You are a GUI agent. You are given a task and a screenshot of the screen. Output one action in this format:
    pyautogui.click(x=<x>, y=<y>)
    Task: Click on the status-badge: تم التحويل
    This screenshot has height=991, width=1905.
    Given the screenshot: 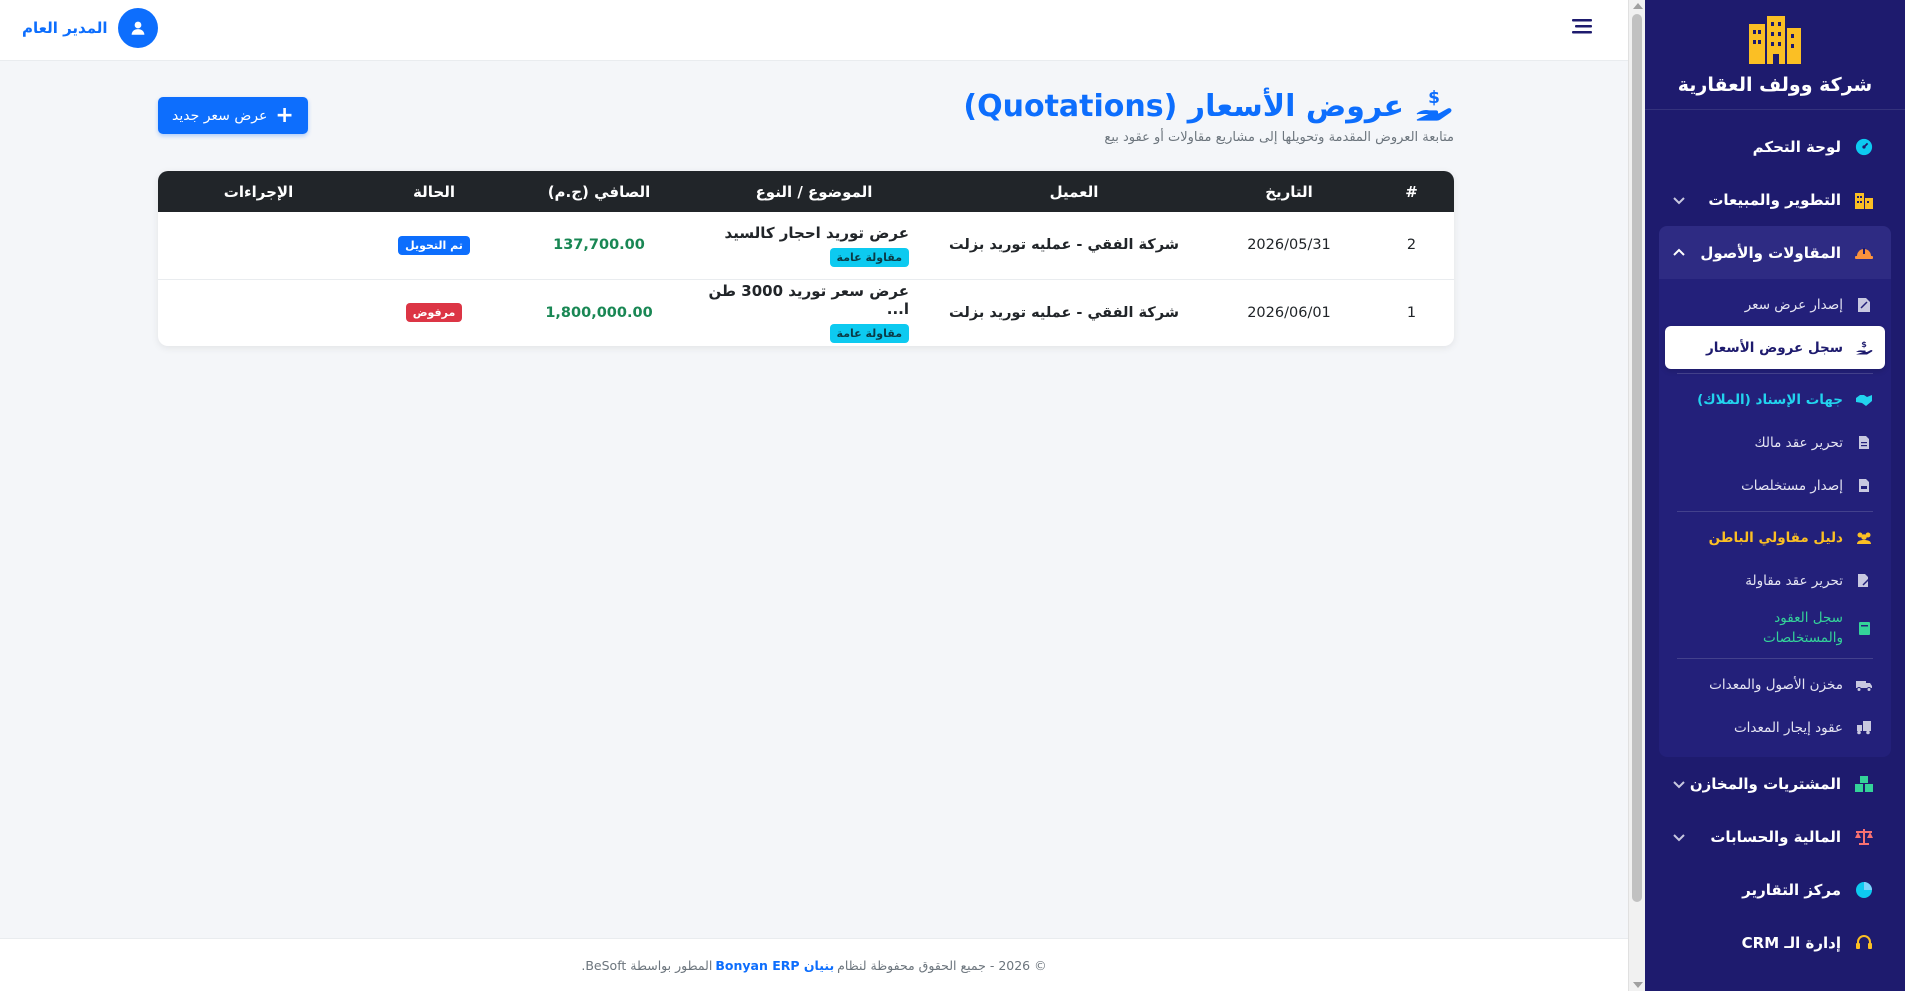 What is the action you would take?
    pyautogui.click(x=434, y=245)
    